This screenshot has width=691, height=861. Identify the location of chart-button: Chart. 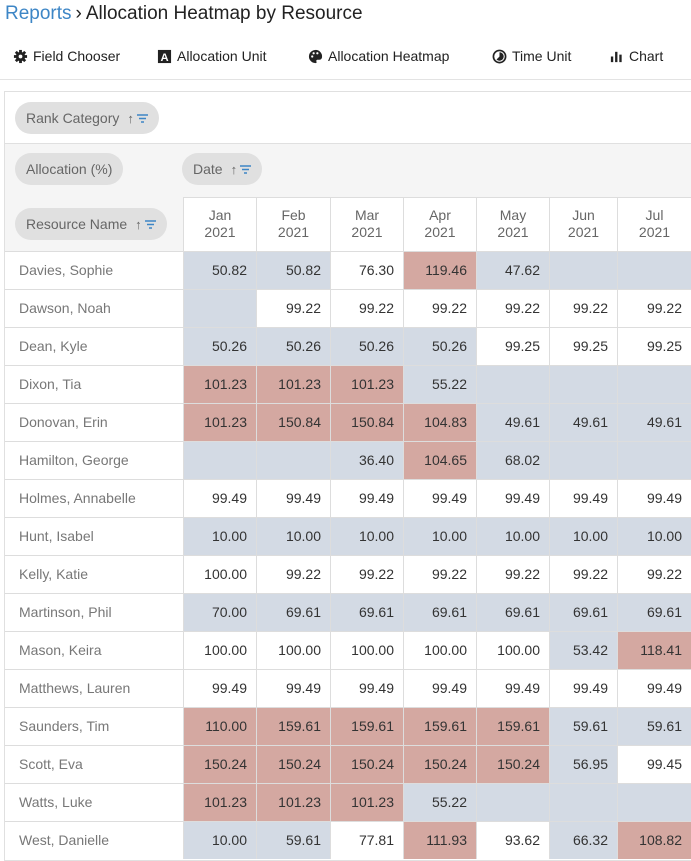
(636, 56).